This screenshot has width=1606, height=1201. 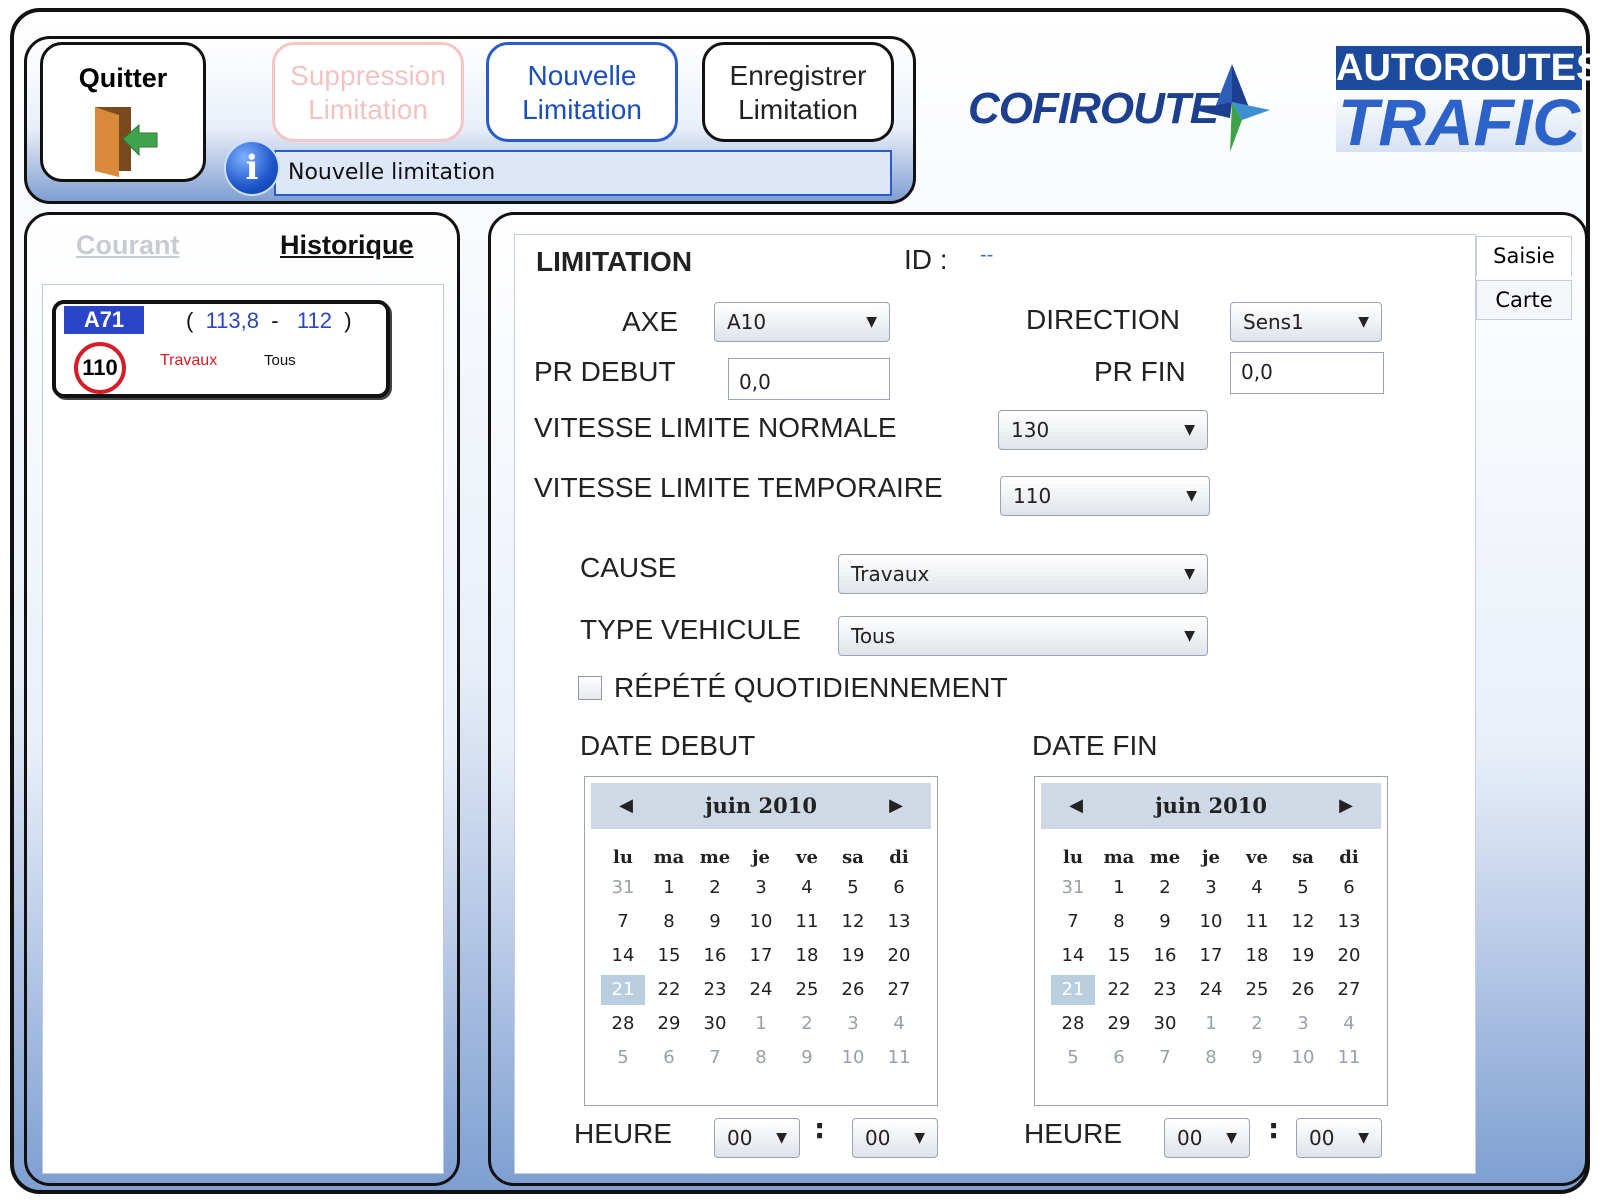 What do you see at coordinates (623, 990) in the screenshot?
I see `calendar-day-selected: 21` at bounding box center [623, 990].